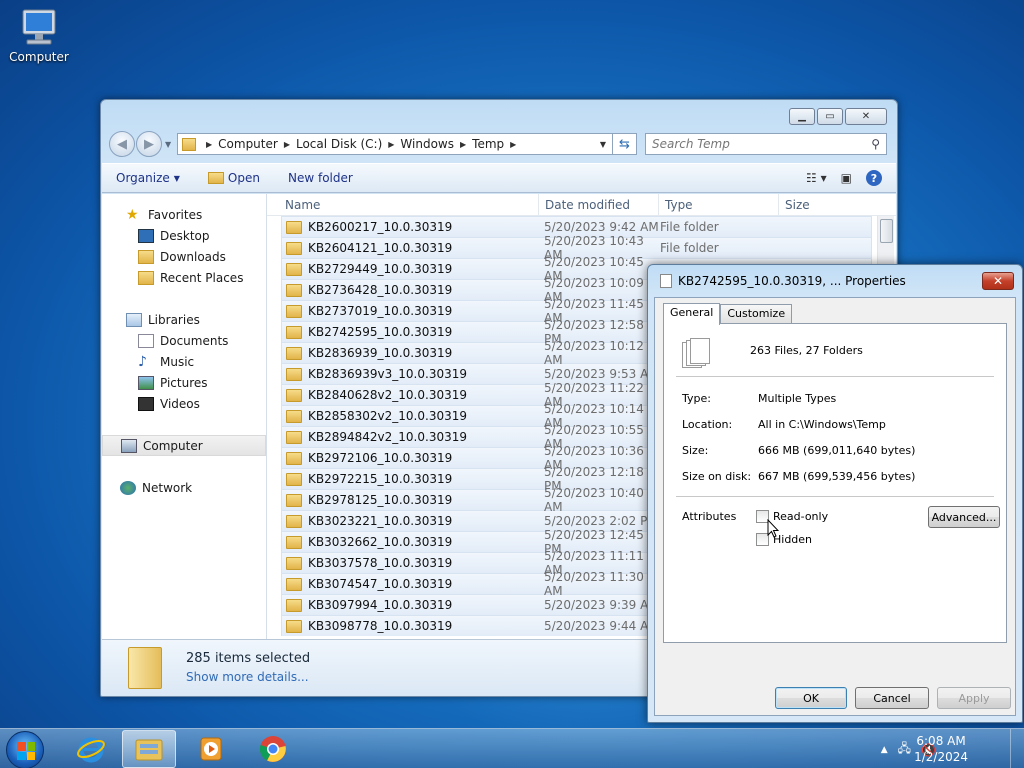  I want to click on nav-favorites: ★ Favorites, so click(184, 214).